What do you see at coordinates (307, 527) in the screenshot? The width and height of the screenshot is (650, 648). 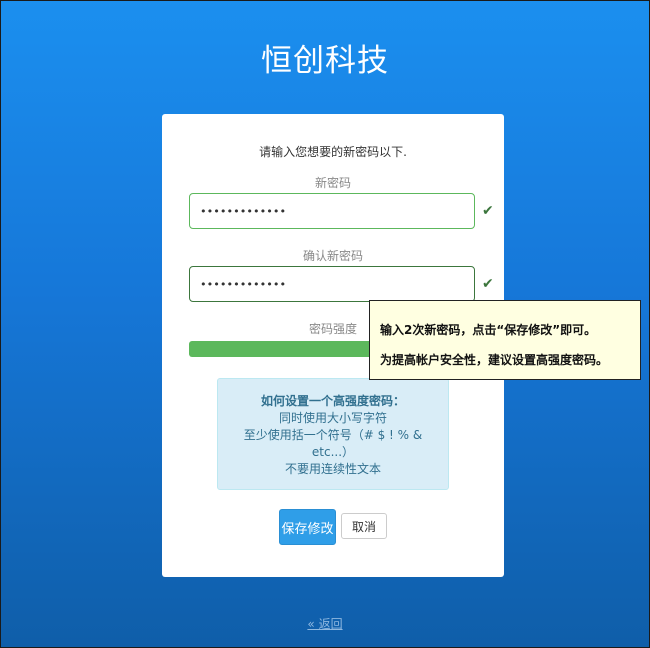 I see `save-button: 保存修改` at bounding box center [307, 527].